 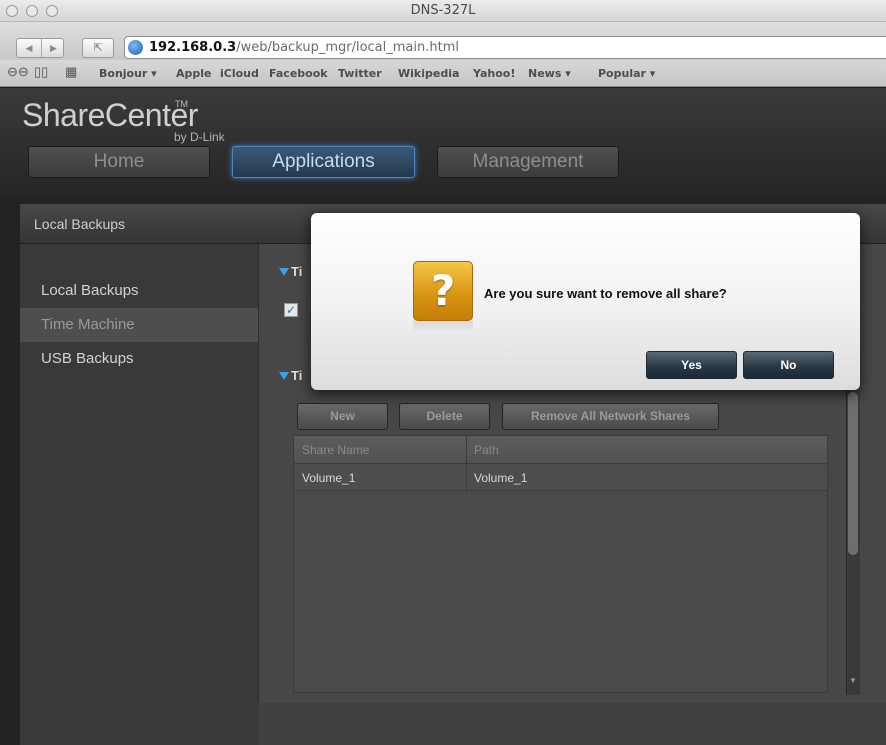 I want to click on reading-list-icon: ⊖⊖, so click(x=18, y=72).